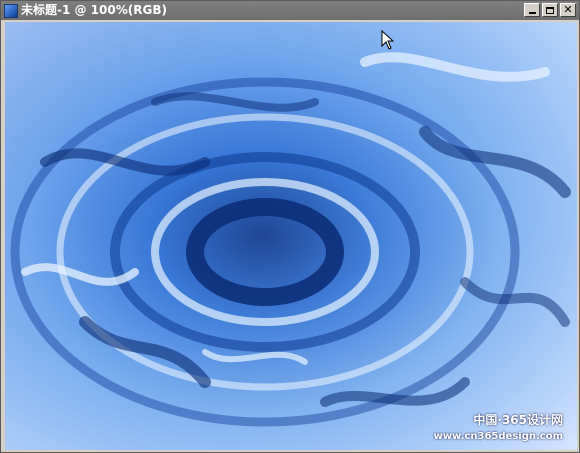 The width and height of the screenshot is (580, 453). Describe the element at coordinates (11, 10) in the screenshot. I see `photoshop-document-icon` at that location.